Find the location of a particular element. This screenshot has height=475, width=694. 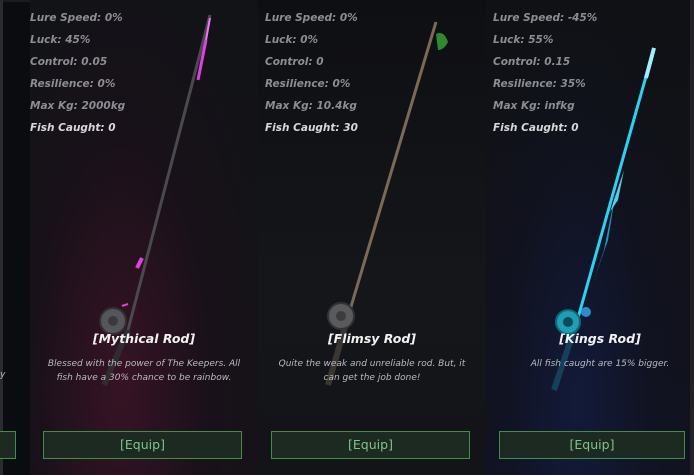

stat-lure-speed: Lure Speed: -45% is located at coordinates (545, 18).